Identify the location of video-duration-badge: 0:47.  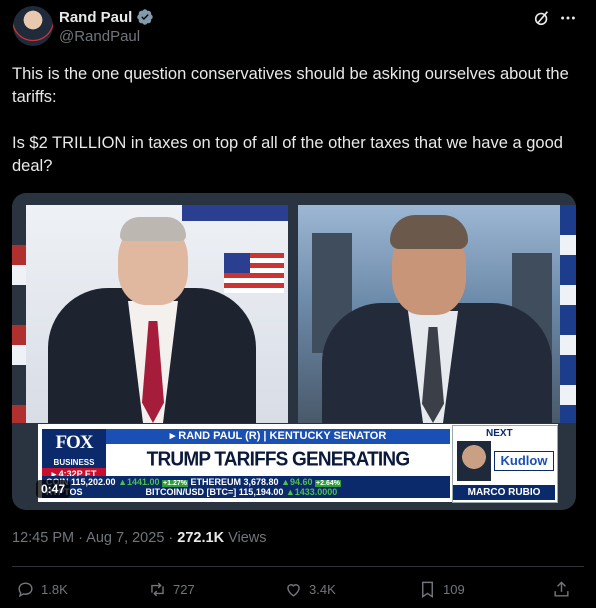
(53, 489).